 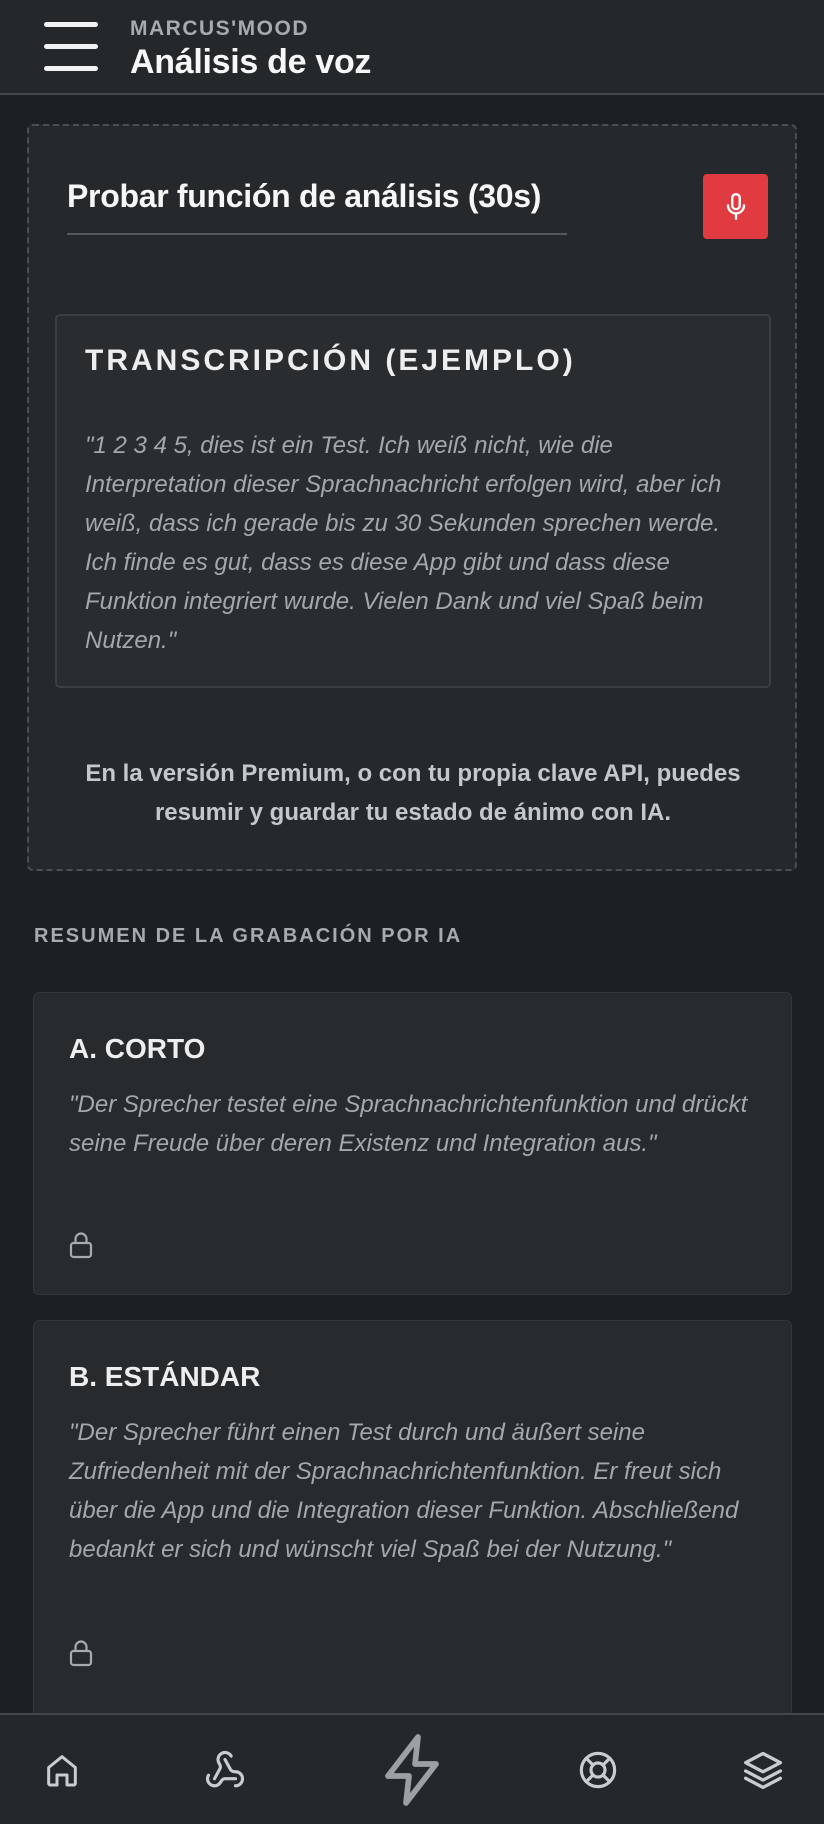 I want to click on lightning-bolt-icon, so click(x=412, y=1769).